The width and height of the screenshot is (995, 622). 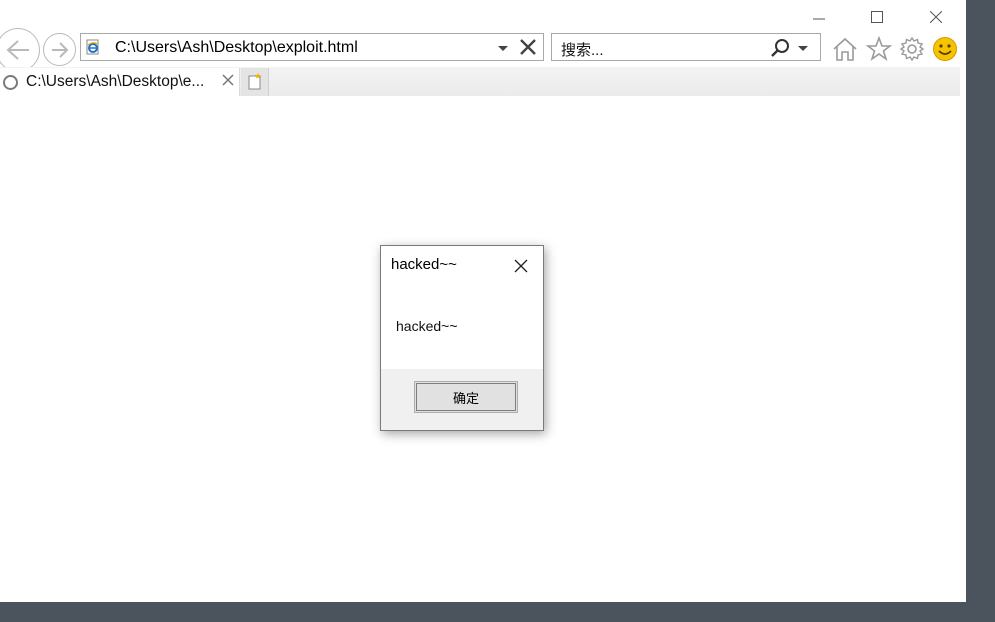 I want to click on smiley-icon, so click(x=945, y=49).